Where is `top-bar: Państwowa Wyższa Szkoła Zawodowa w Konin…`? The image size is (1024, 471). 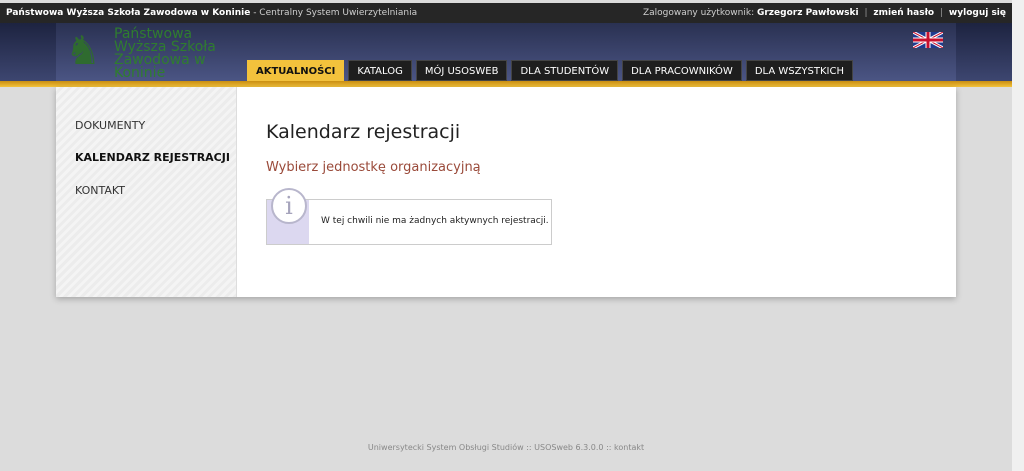
top-bar: Państwowa Wyższa Szkoła Zawodowa w Konin… is located at coordinates (506, 13).